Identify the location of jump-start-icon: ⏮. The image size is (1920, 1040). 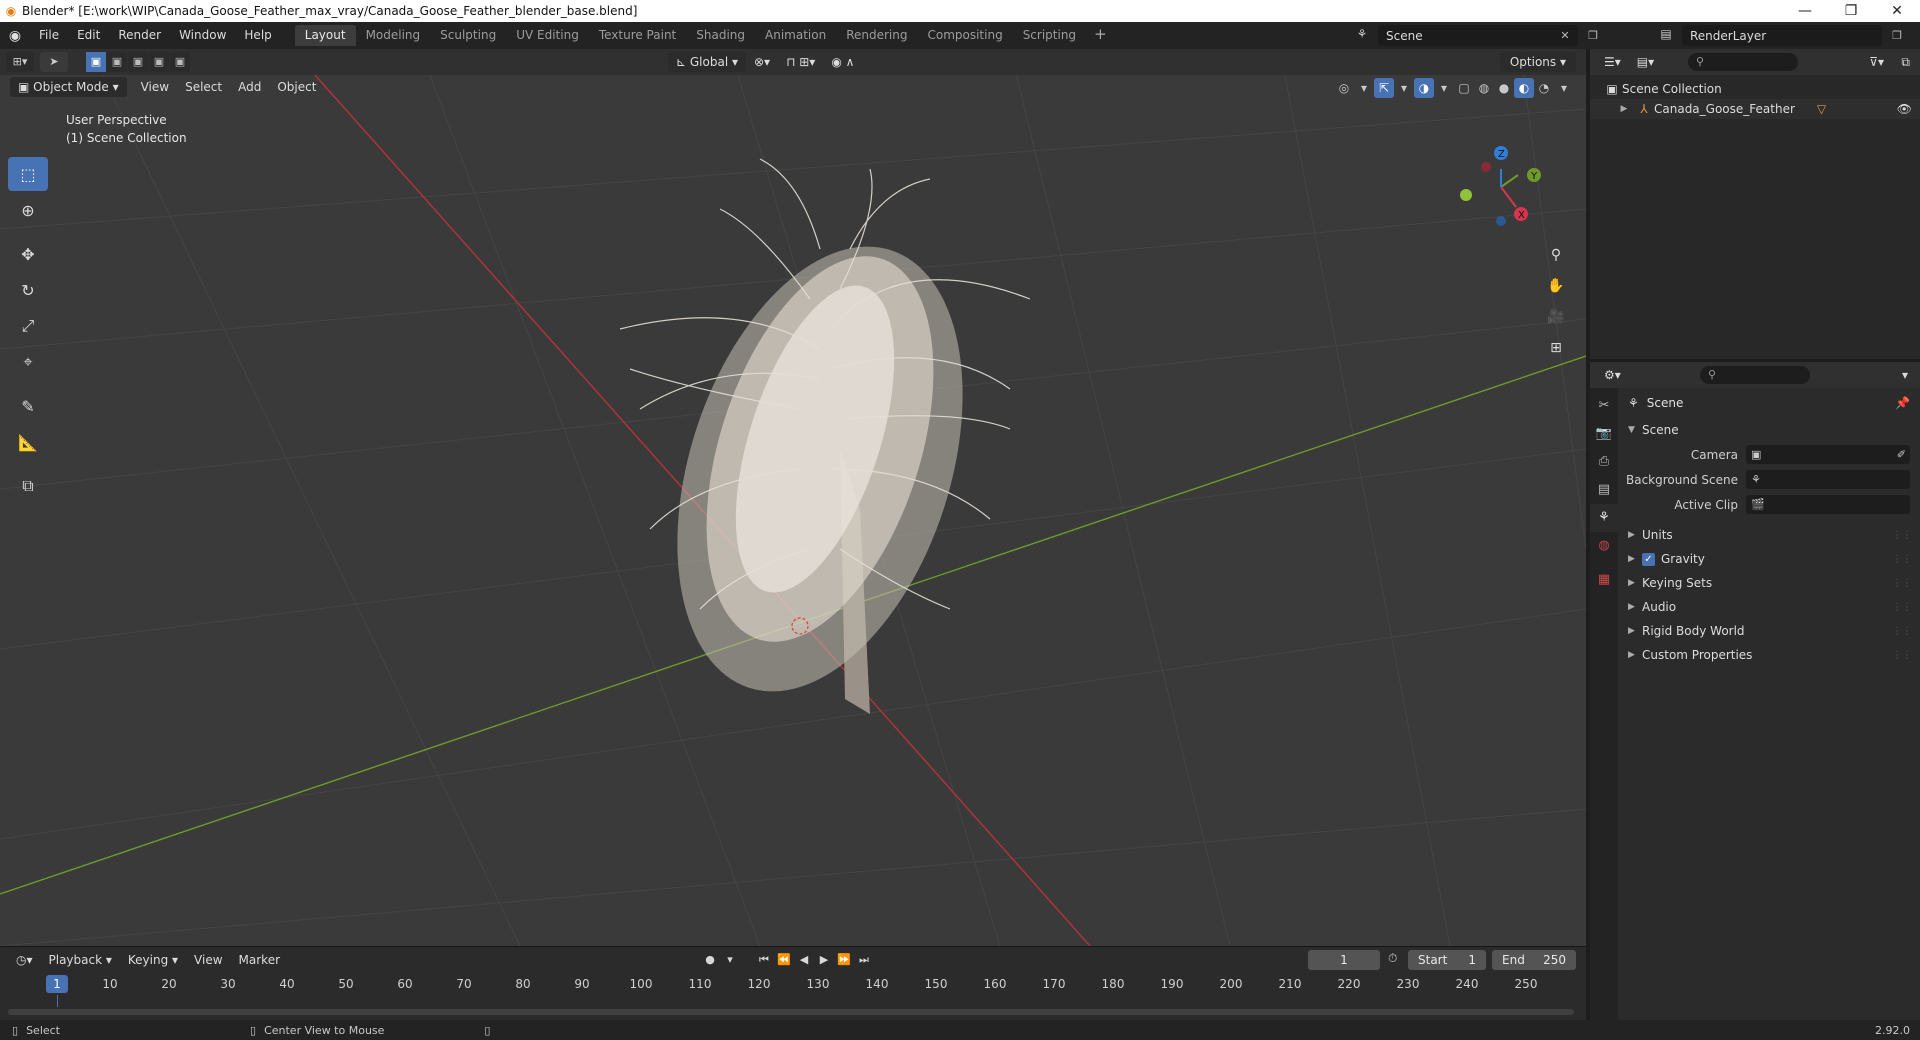
(764, 960).